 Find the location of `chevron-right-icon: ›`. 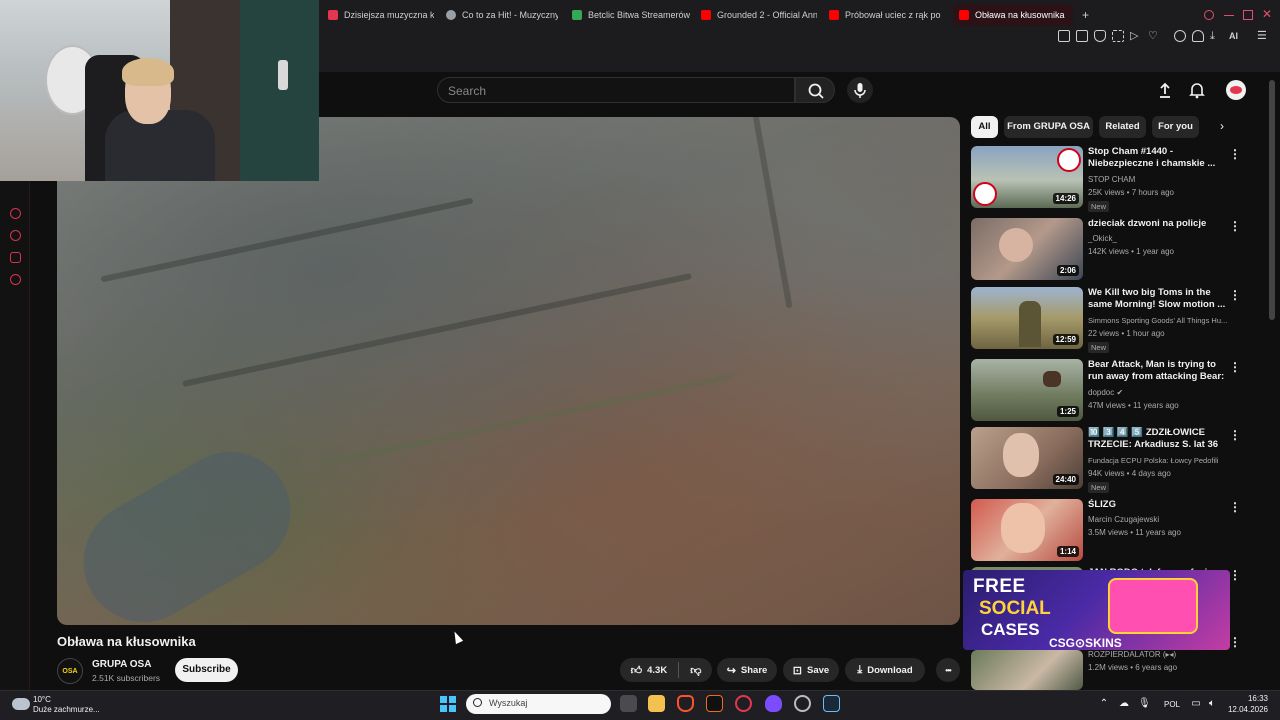

chevron-right-icon: › is located at coordinates (1222, 127).